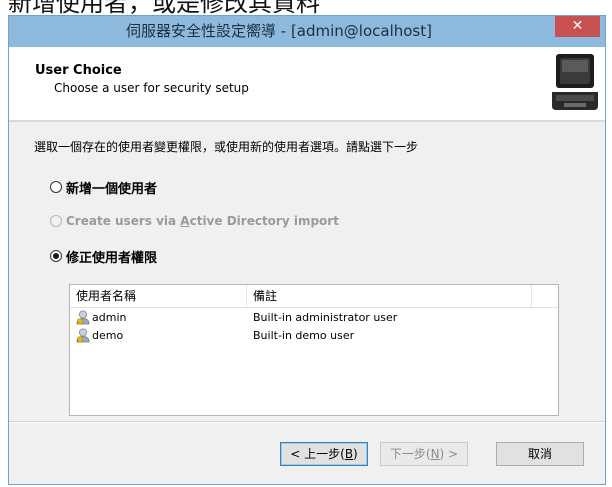  What do you see at coordinates (56, 187) in the screenshot?
I see `radio-new-user` at bounding box center [56, 187].